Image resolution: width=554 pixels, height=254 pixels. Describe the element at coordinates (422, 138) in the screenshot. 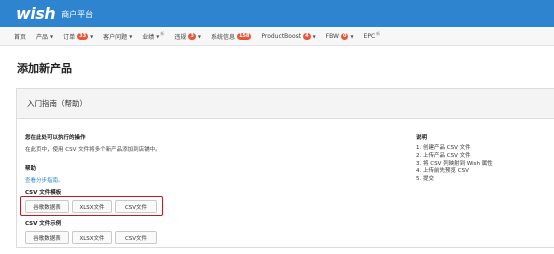

I see `explain-heading: 说明` at that location.